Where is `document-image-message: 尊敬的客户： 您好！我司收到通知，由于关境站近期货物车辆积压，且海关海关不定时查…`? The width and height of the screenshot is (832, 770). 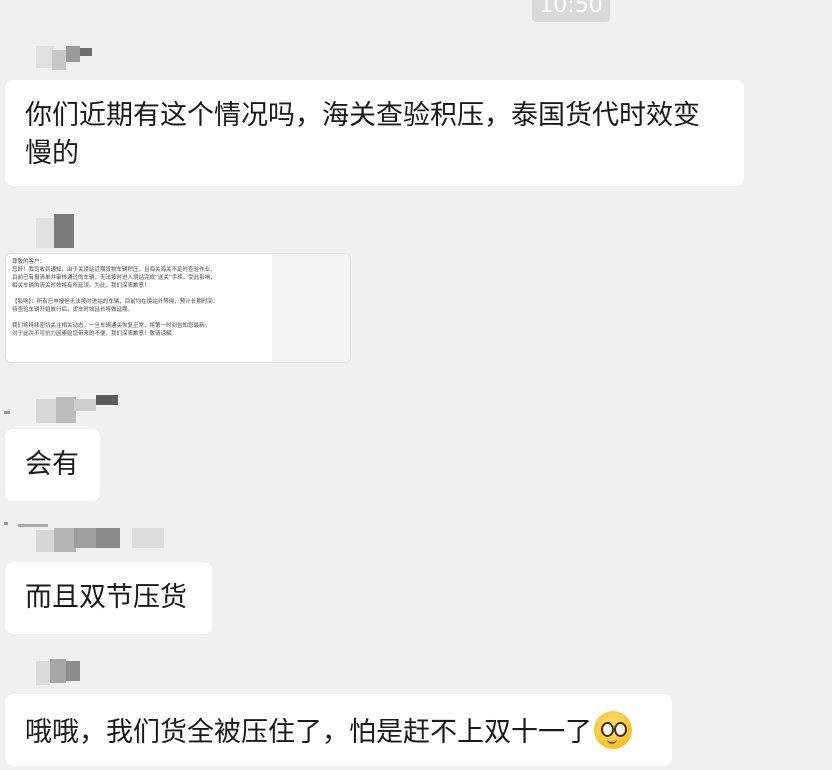
document-image-message: 尊敬的客户： 您好！我司收到通知，由于关境站近期货物车辆积压，且海关海关不定时查… is located at coordinates (178, 308).